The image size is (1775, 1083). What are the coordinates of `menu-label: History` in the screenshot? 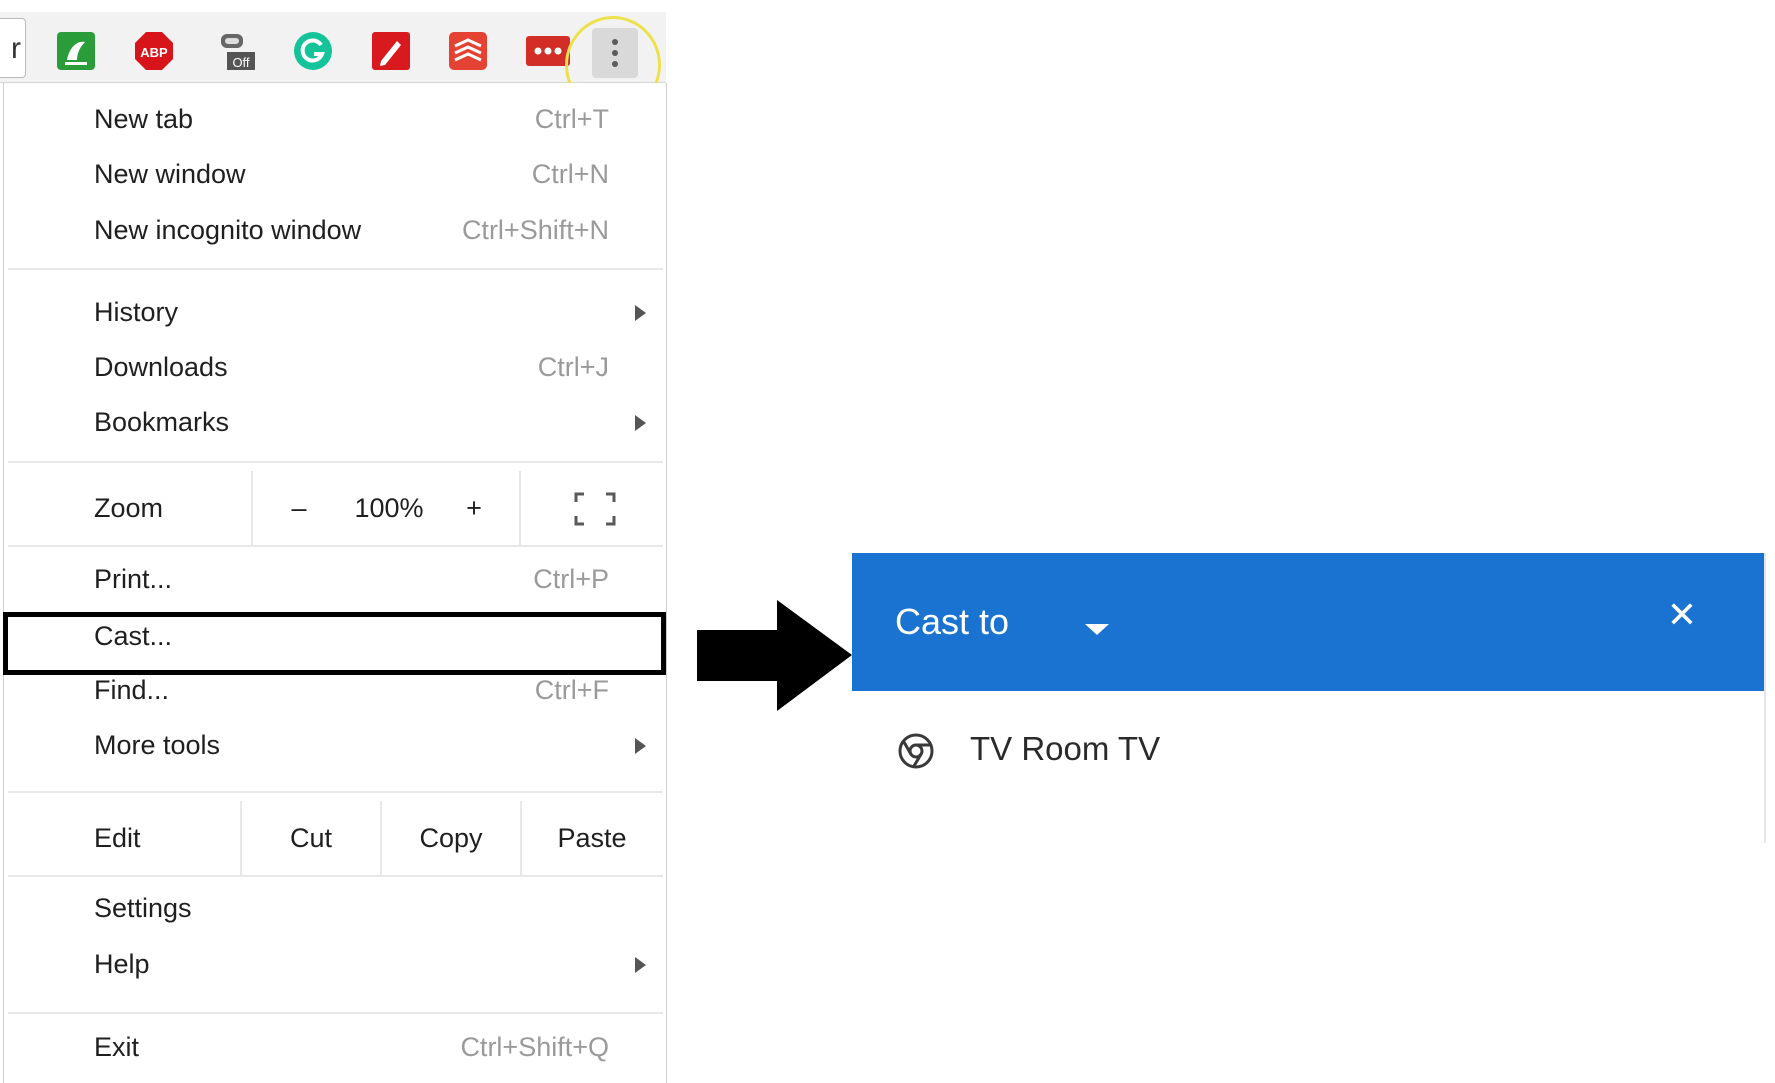 It's located at (136, 312).